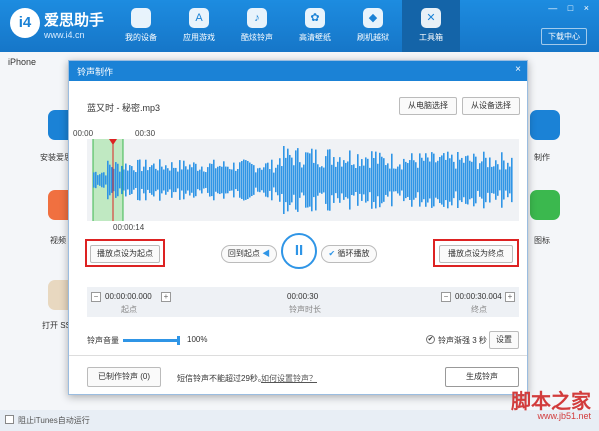 This screenshot has width=599, height=431. What do you see at coordinates (446, 297) in the screenshot?
I see `end-minus-button: −` at bounding box center [446, 297].